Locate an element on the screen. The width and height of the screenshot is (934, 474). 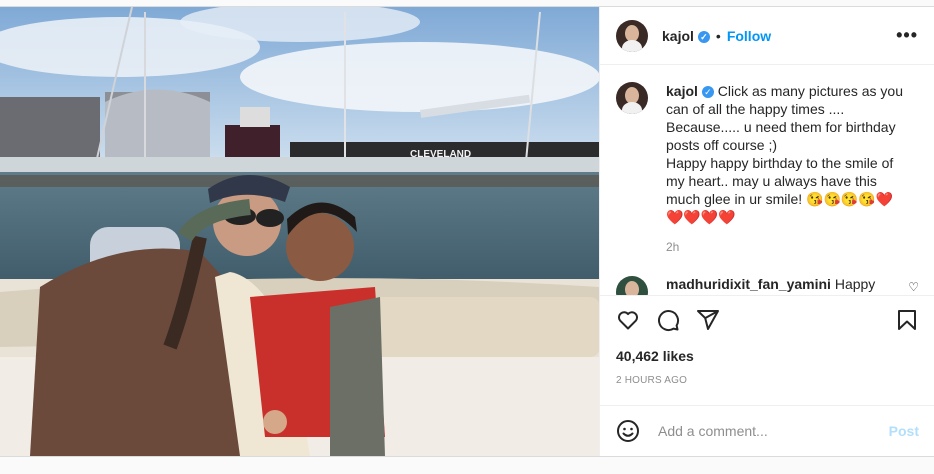
posted-time: 2 HOURS AGO is located at coordinates (767, 375).